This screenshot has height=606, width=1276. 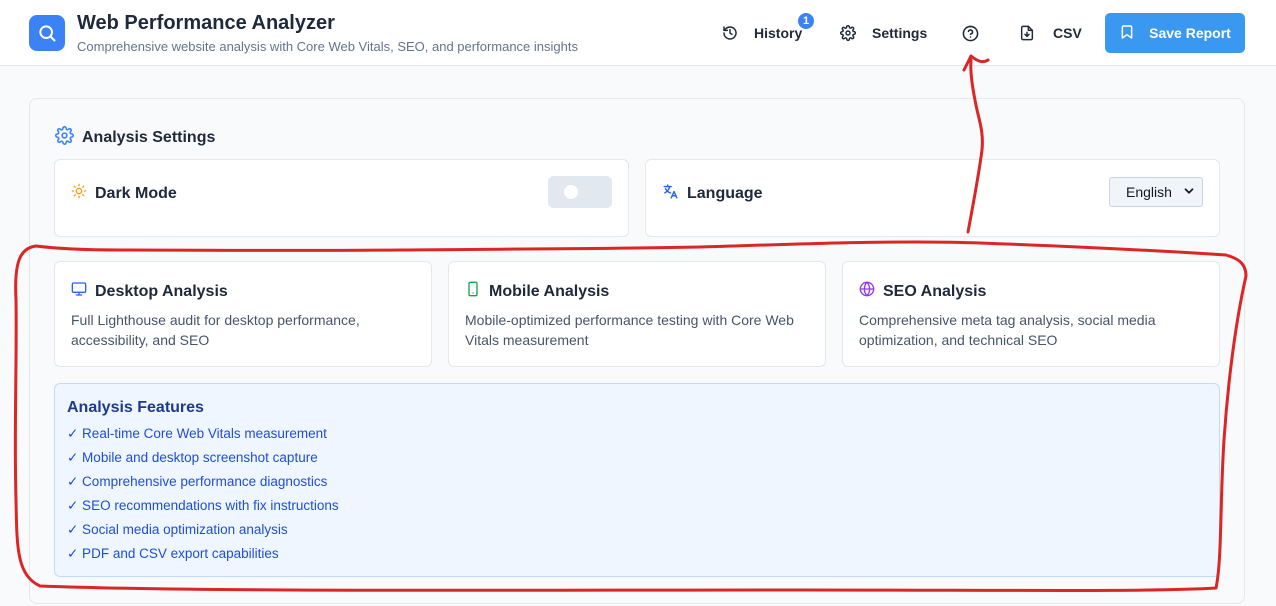 I want to click on language-label: Language, so click(x=725, y=193).